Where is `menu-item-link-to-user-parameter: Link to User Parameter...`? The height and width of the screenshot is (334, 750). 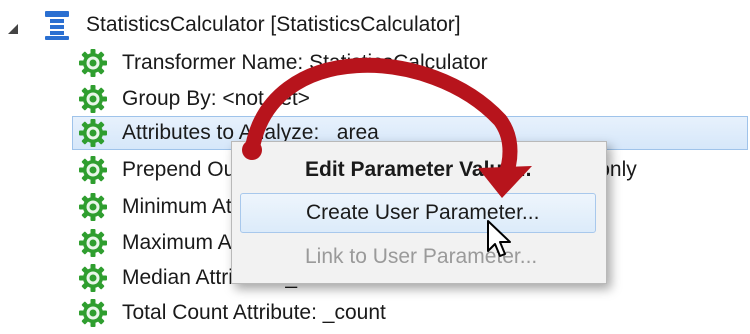 menu-item-link-to-user-parameter: Link to User Parameter... is located at coordinates (418, 257).